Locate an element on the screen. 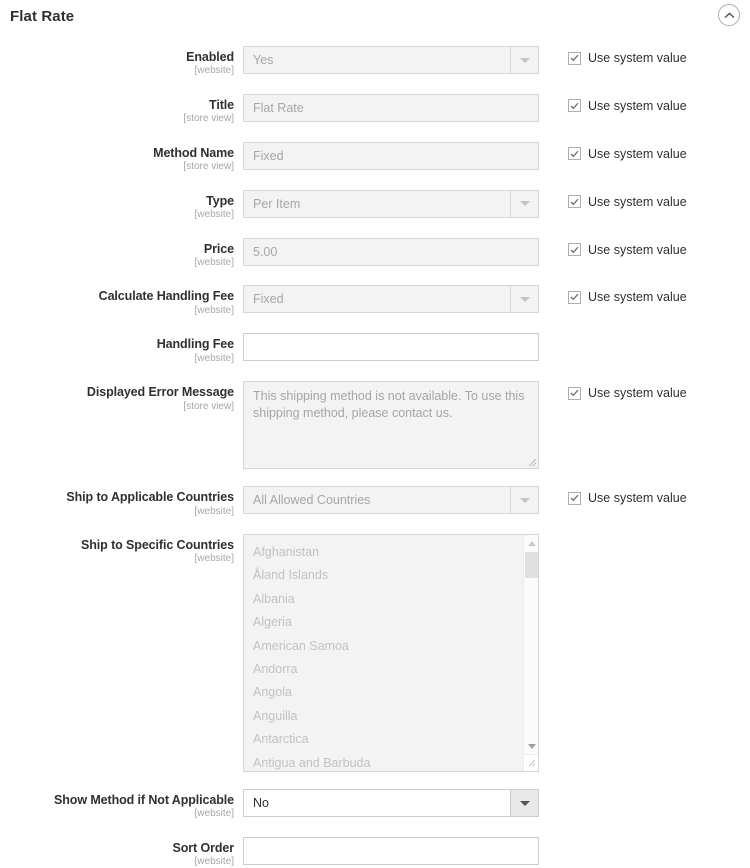  price-input: 5.00 is located at coordinates (391, 251).